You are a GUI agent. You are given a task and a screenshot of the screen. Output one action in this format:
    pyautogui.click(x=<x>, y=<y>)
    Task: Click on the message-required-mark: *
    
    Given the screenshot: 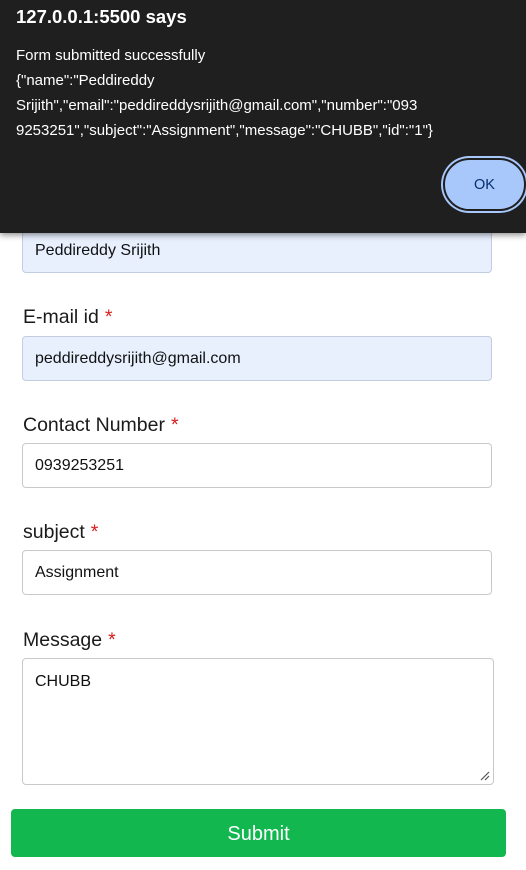 What is the action you would take?
    pyautogui.click(x=112, y=640)
    